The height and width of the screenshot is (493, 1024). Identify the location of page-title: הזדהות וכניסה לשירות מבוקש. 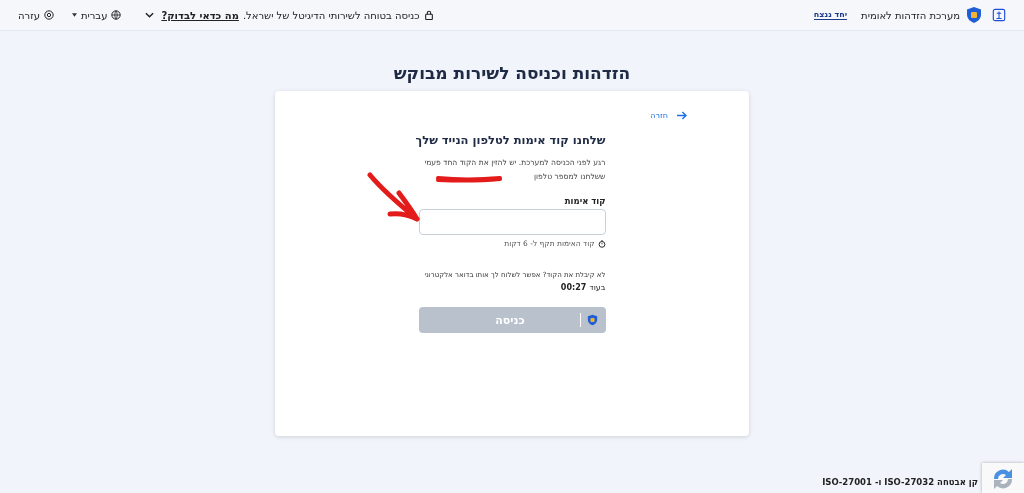
(512, 73).